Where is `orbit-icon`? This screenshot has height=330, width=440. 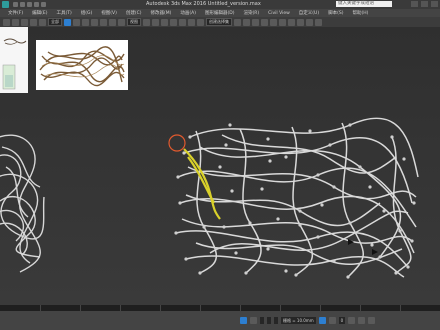 orbit-icon is located at coordinates (372, 320).